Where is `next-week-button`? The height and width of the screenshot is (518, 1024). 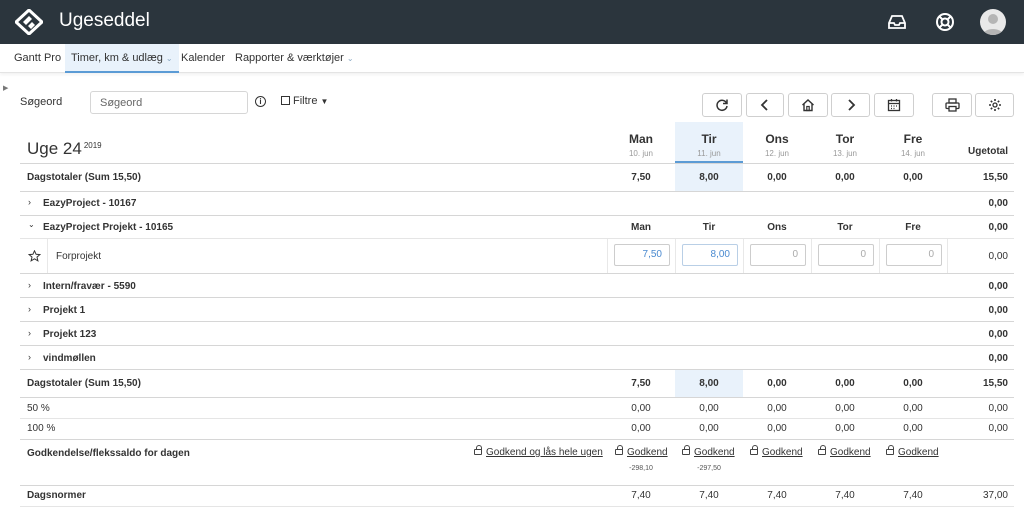
next-week-button is located at coordinates (850, 105).